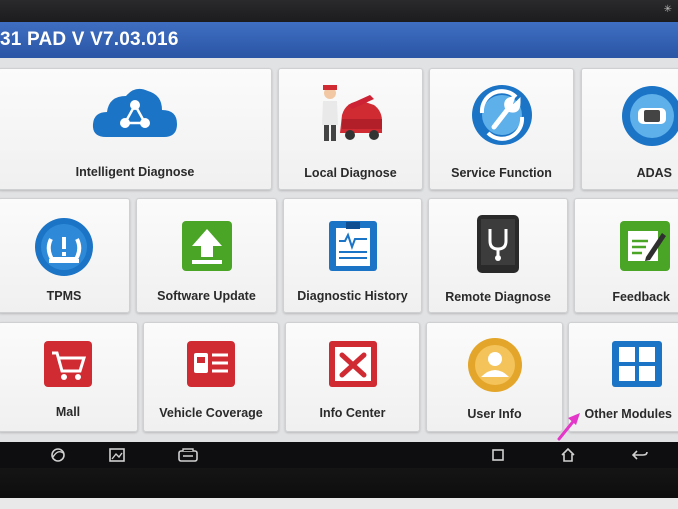 The width and height of the screenshot is (678, 509). Describe the element at coordinates (501, 115) in the screenshot. I see `wrench-circle-icon` at that location.